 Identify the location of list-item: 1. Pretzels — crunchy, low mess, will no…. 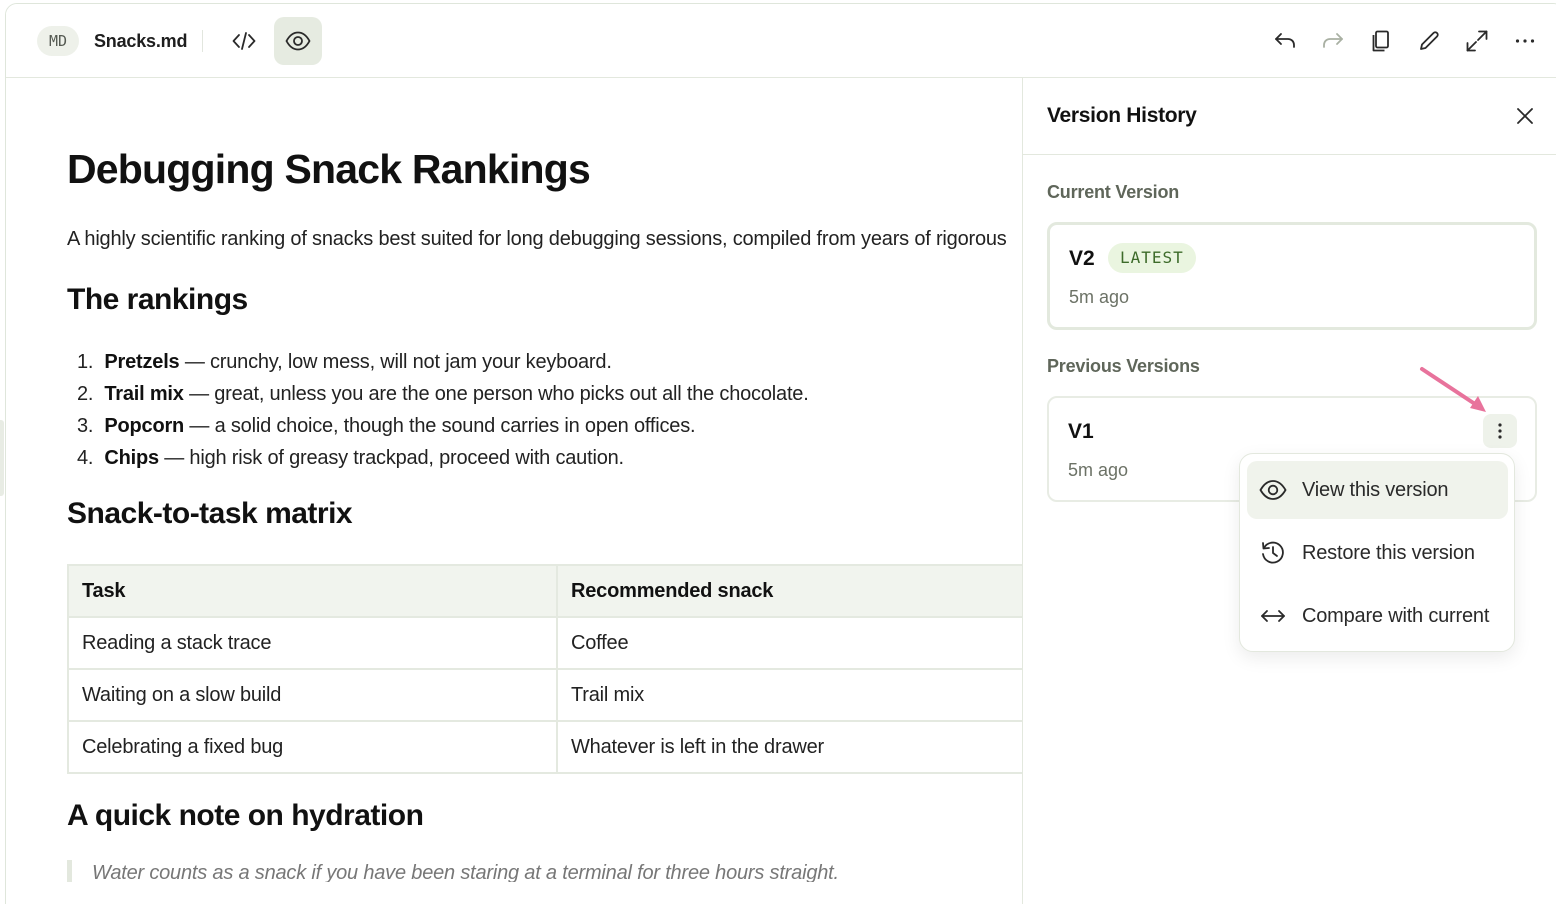
(344, 362).